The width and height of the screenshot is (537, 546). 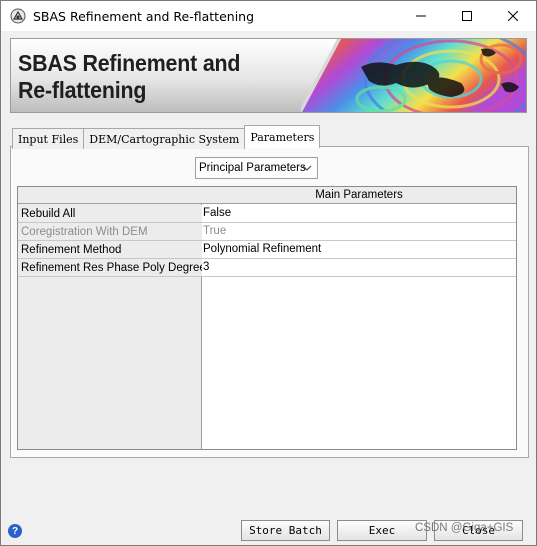 I want to click on table-row: Rebuild All False, so click(x=267, y=214).